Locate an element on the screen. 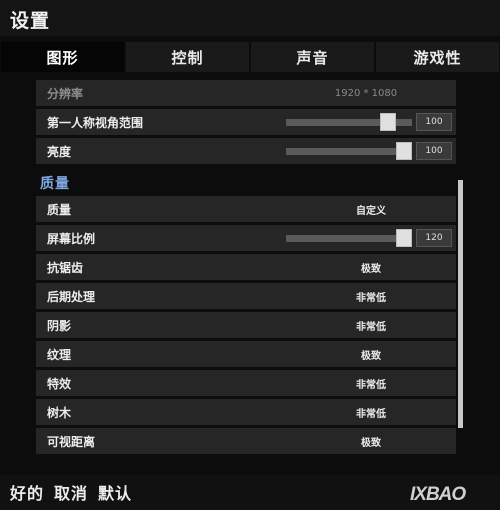 The image size is (500, 510). tab-controls: 控制 is located at coordinates (187, 57).